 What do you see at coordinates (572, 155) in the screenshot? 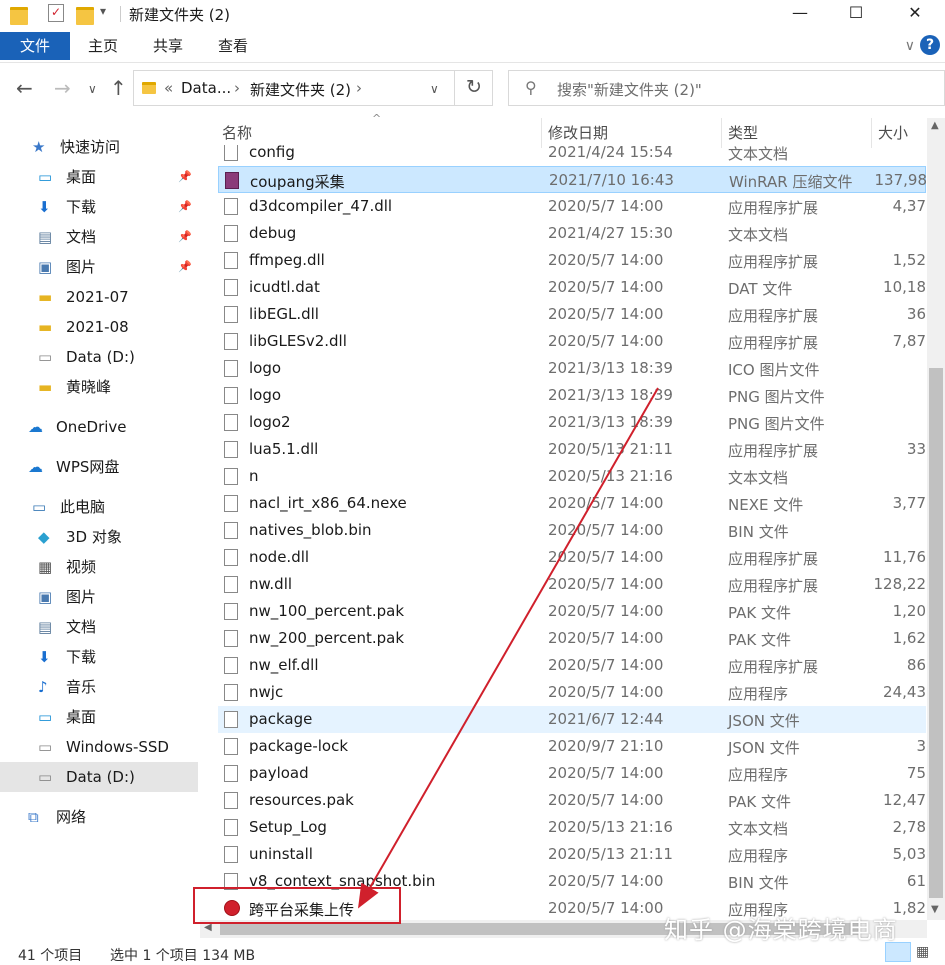
I see `file-row: config 2021/4/24 15:54 文本文档` at bounding box center [572, 155].